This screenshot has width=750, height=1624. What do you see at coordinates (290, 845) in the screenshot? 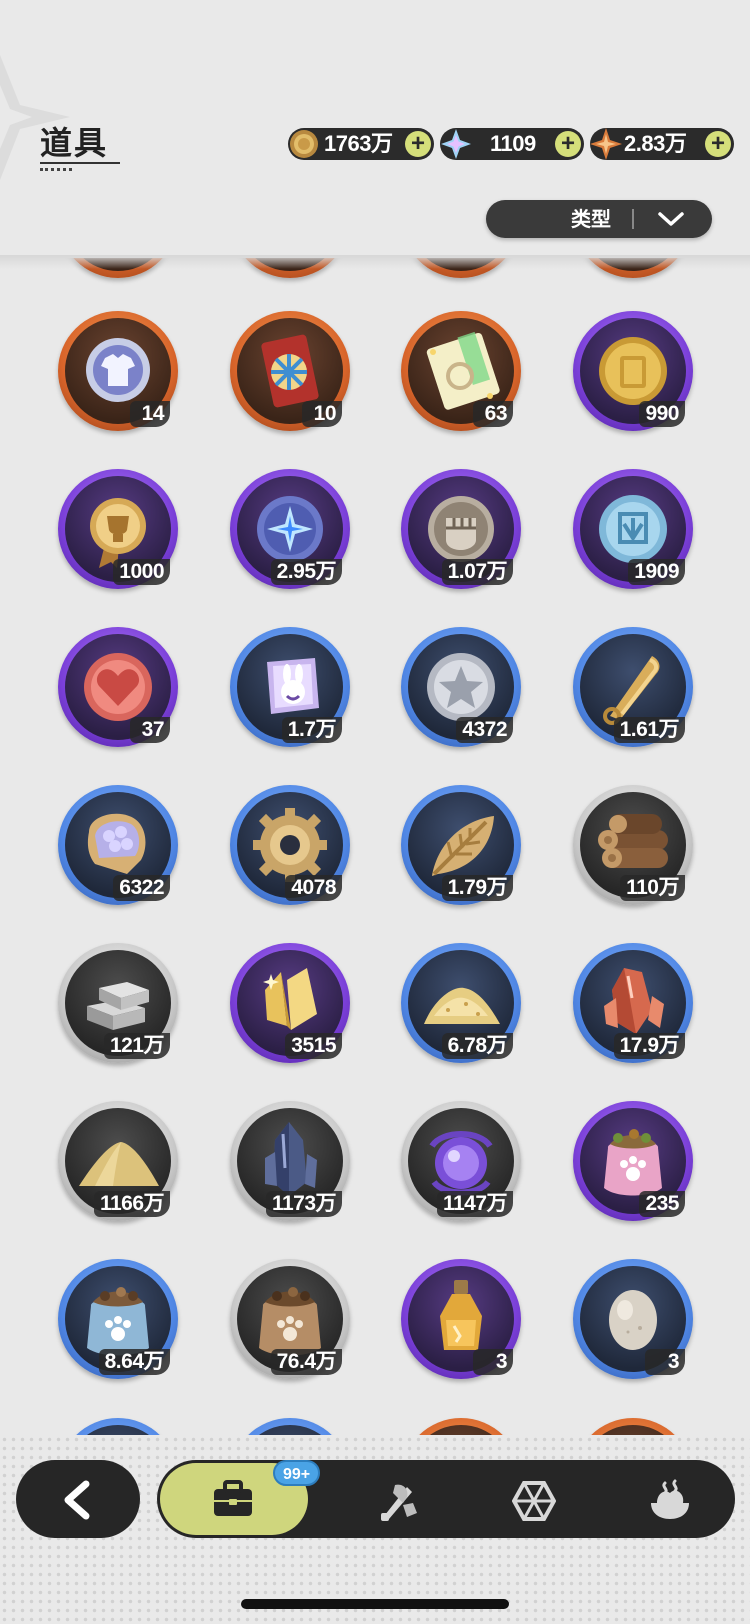
I see `item-slot-gear: 4078` at bounding box center [290, 845].